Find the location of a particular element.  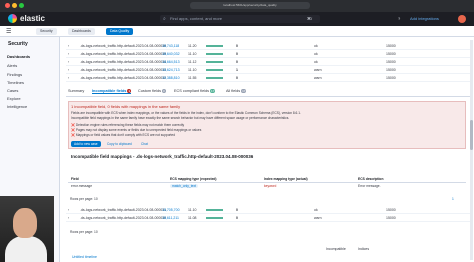

incompatible-count-badge: 1 is located at coordinates (129, 91).